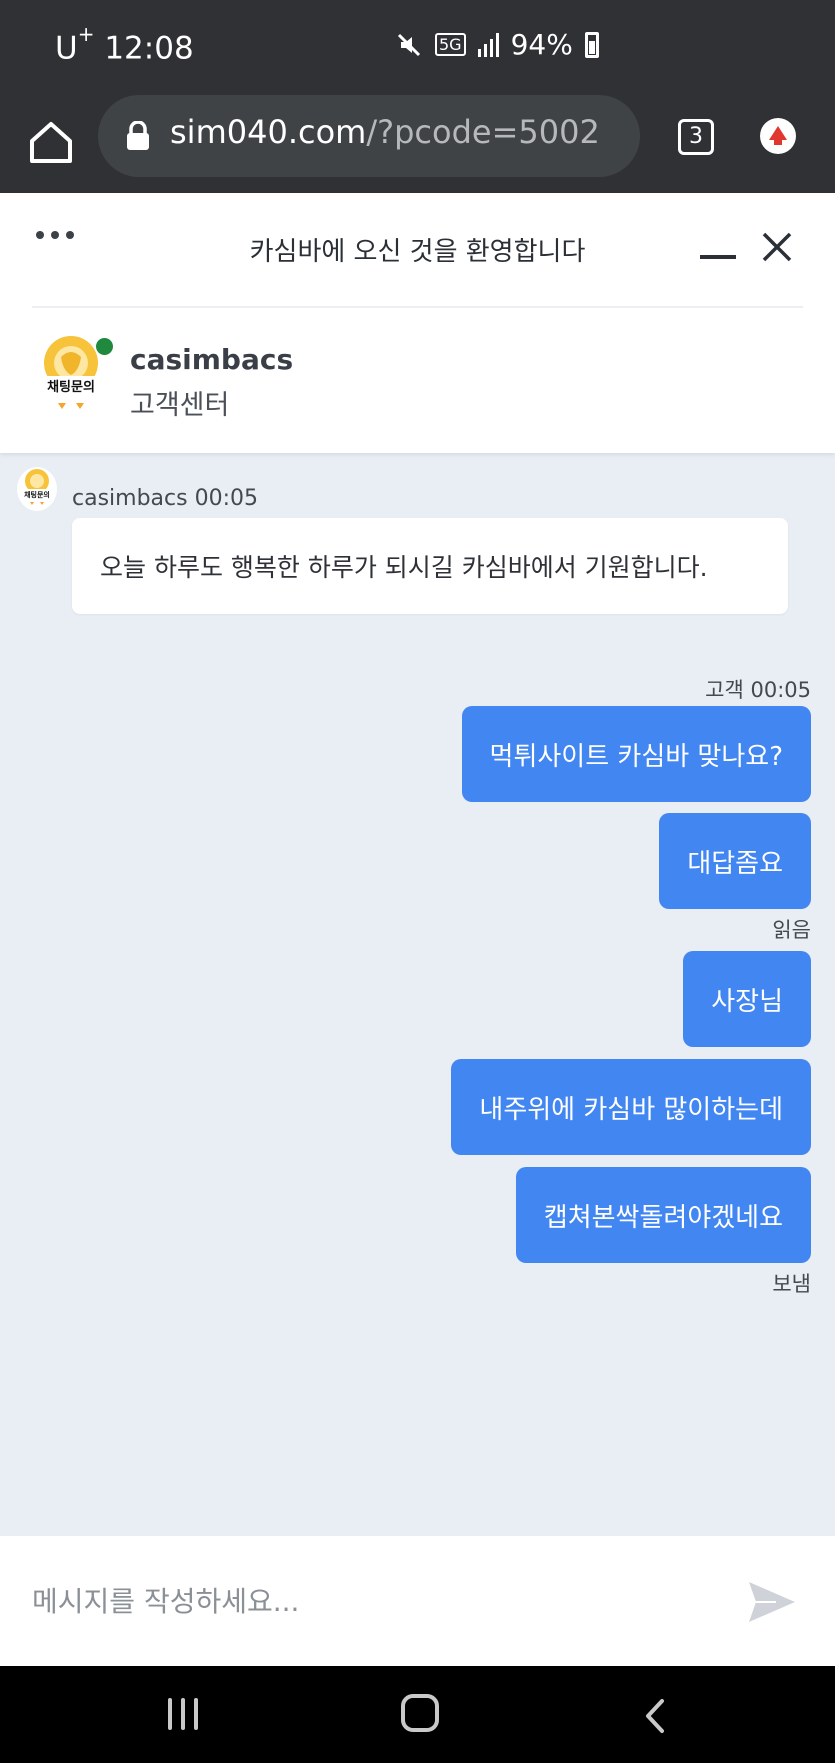 The width and height of the screenshot is (835, 1763). I want to click on recent-apps-icon, so click(183, 1714).